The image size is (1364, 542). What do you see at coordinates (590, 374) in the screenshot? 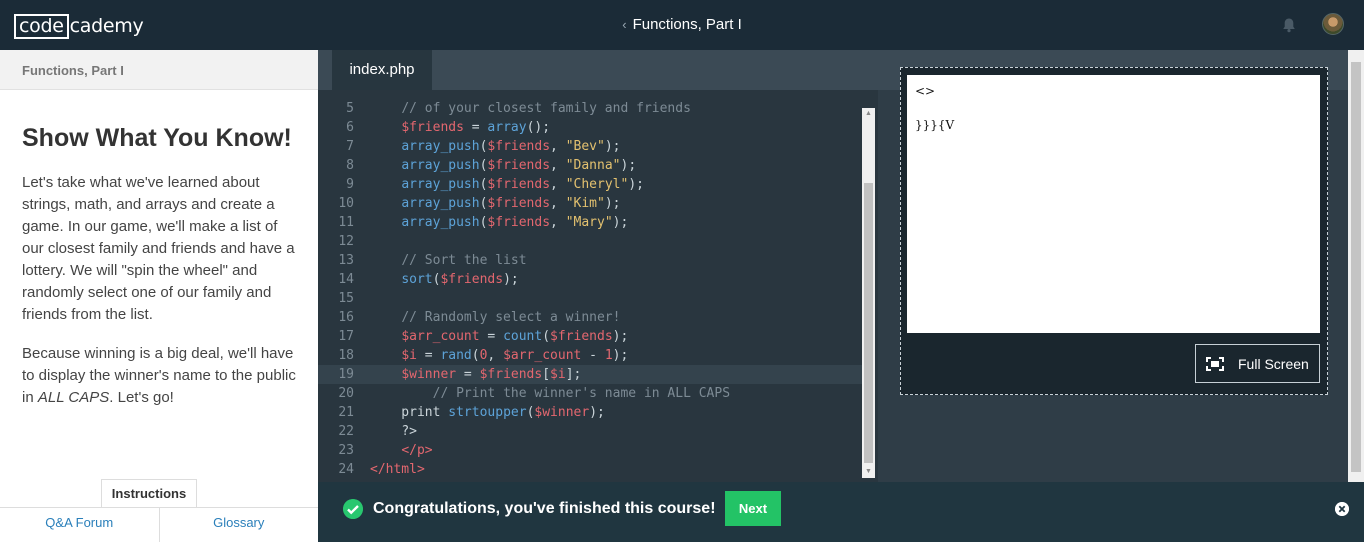
I see `code-line: 19 $winner = $friends[$i];` at bounding box center [590, 374].